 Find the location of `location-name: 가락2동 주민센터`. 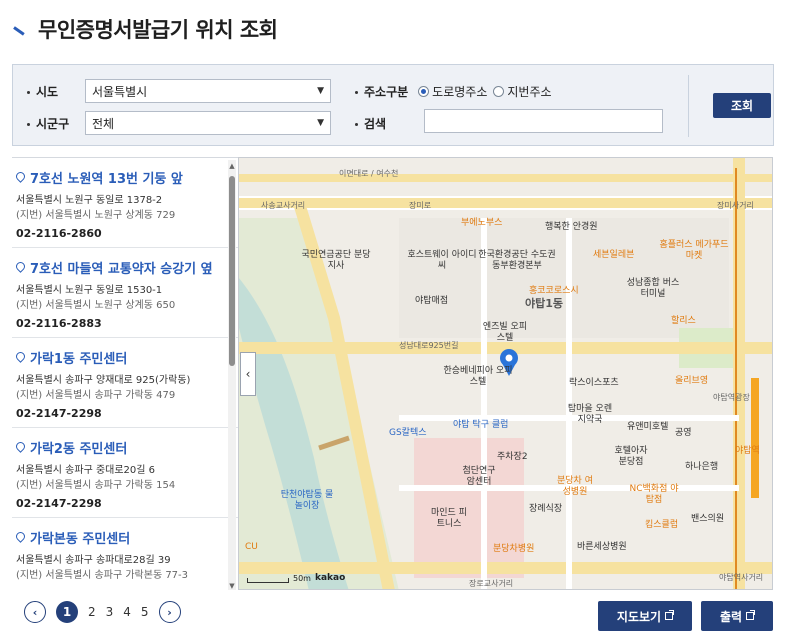

location-name: 가락2동 주민센터 is located at coordinates (78, 447).